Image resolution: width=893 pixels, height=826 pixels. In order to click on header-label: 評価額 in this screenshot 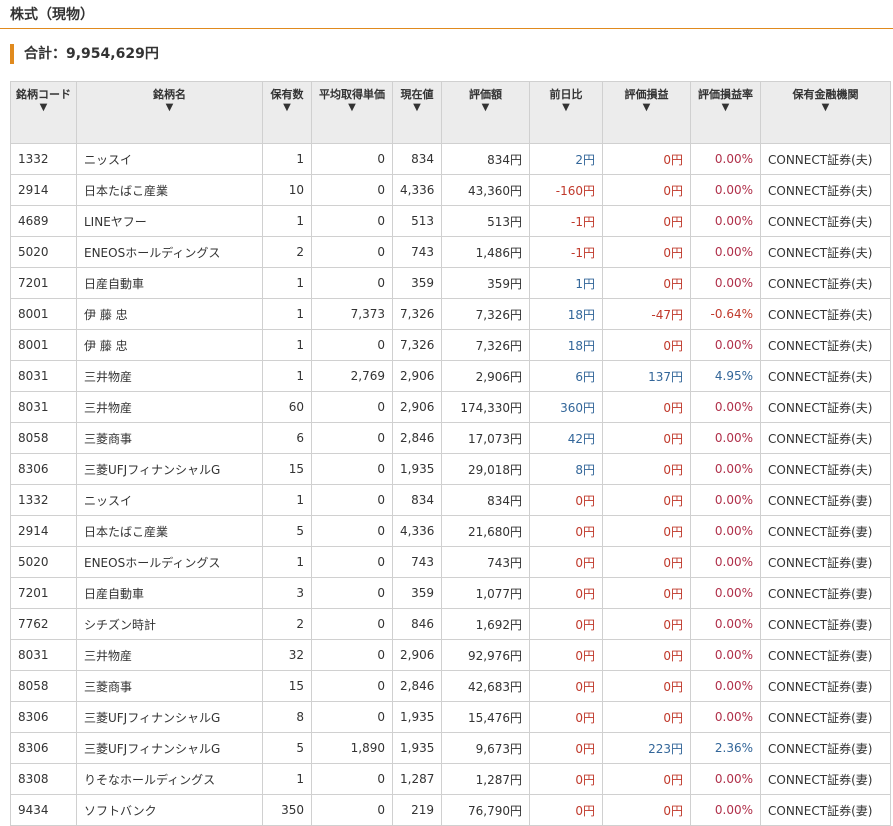, I will do `click(485, 94)`.